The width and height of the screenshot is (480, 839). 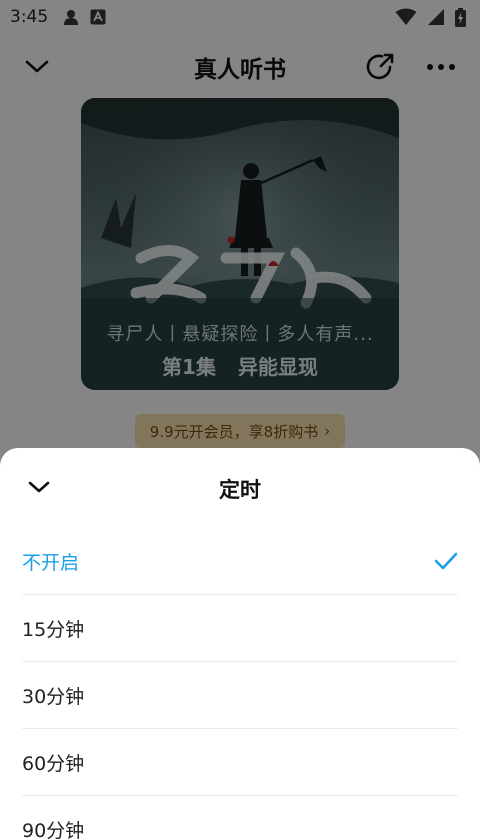 I want to click on timer-option-90: 90分钟, so click(x=240, y=817).